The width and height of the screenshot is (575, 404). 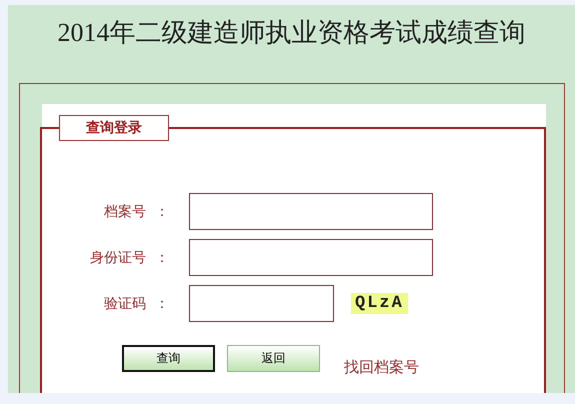 What do you see at coordinates (136, 303) in the screenshot?
I see `field-label: 验证码 ：` at bounding box center [136, 303].